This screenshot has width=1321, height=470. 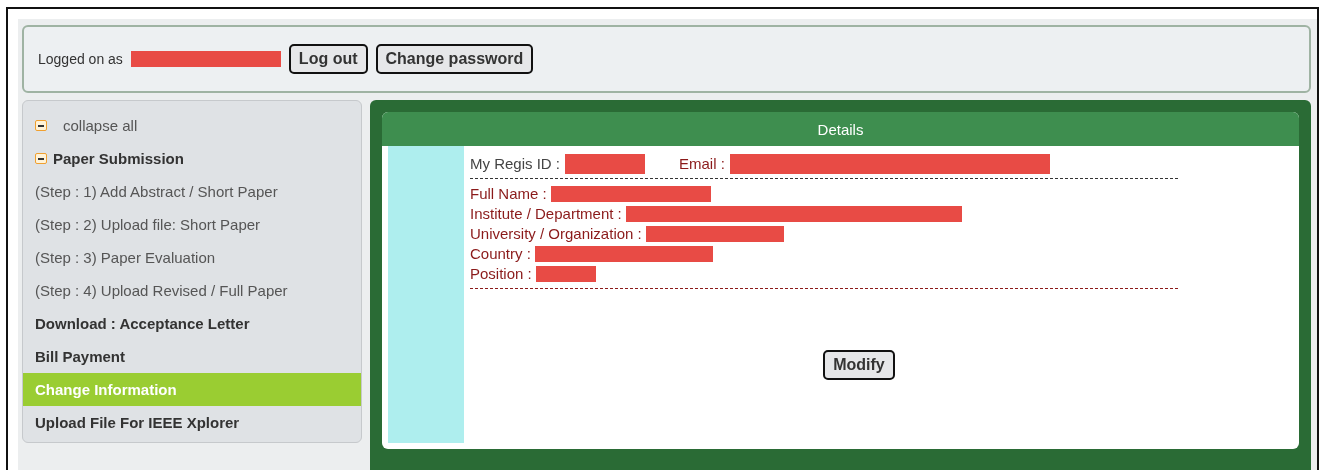 I want to click on sidebar-item: (Step : 1) Add Abstract / Short Paper, so click(x=192, y=191).